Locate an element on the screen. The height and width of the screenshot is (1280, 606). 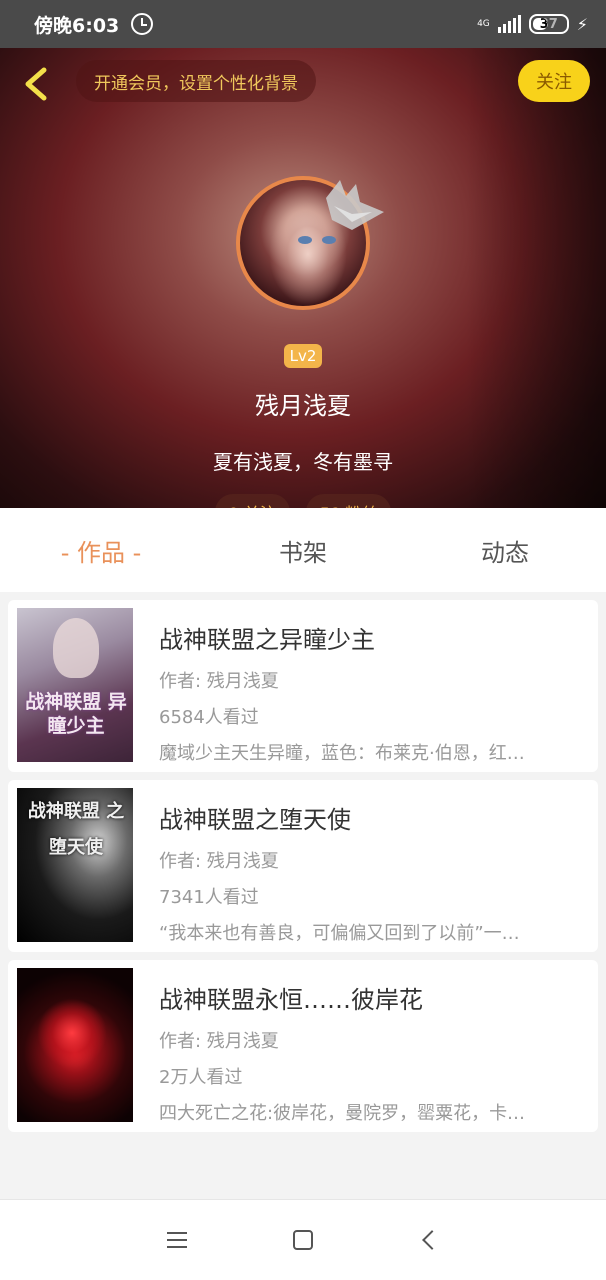
cover-title: 战神联盟 之 堕天使 is located at coordinates (76, 829).